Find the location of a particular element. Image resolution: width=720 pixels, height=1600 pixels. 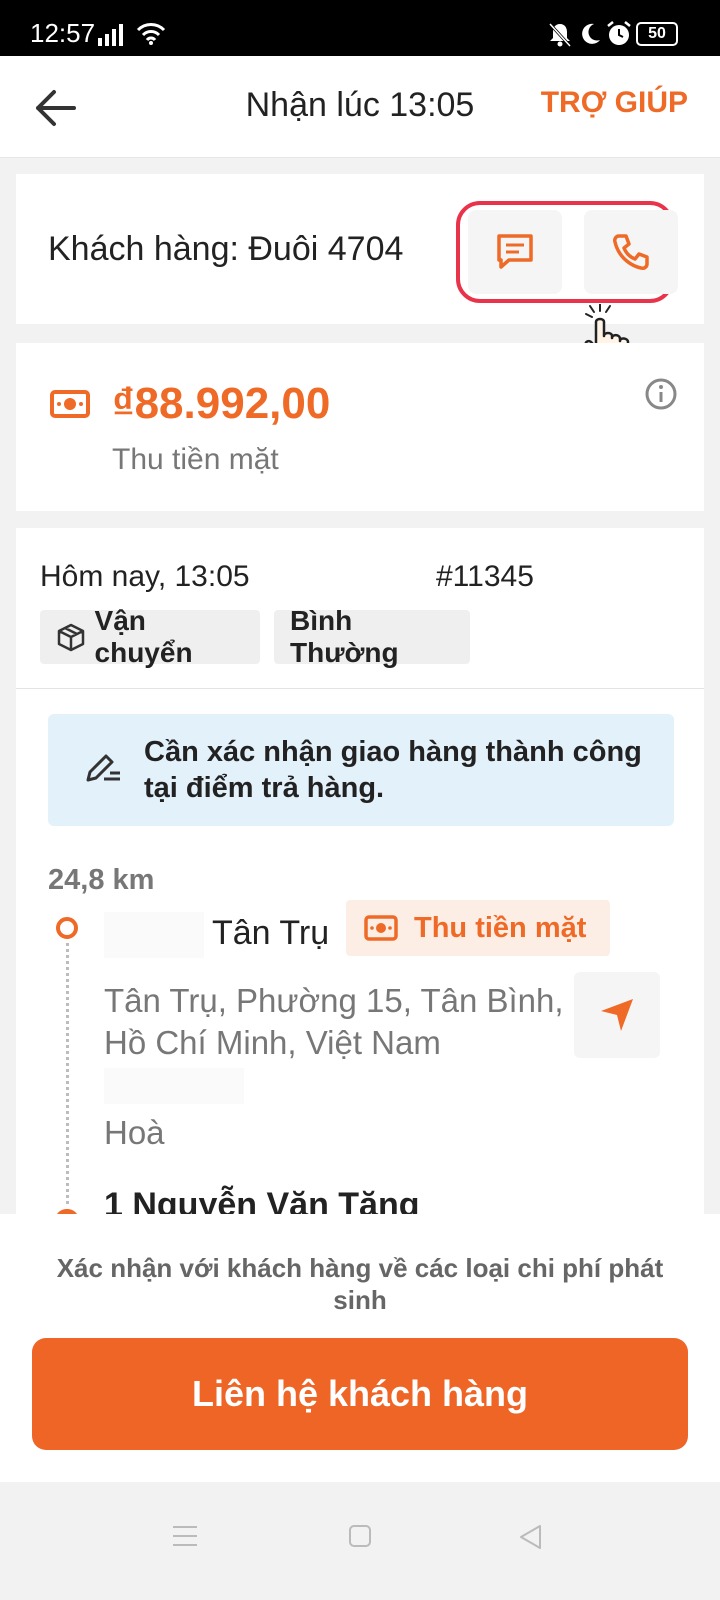

system-nav-bar is located at coordinates (360, 1541).